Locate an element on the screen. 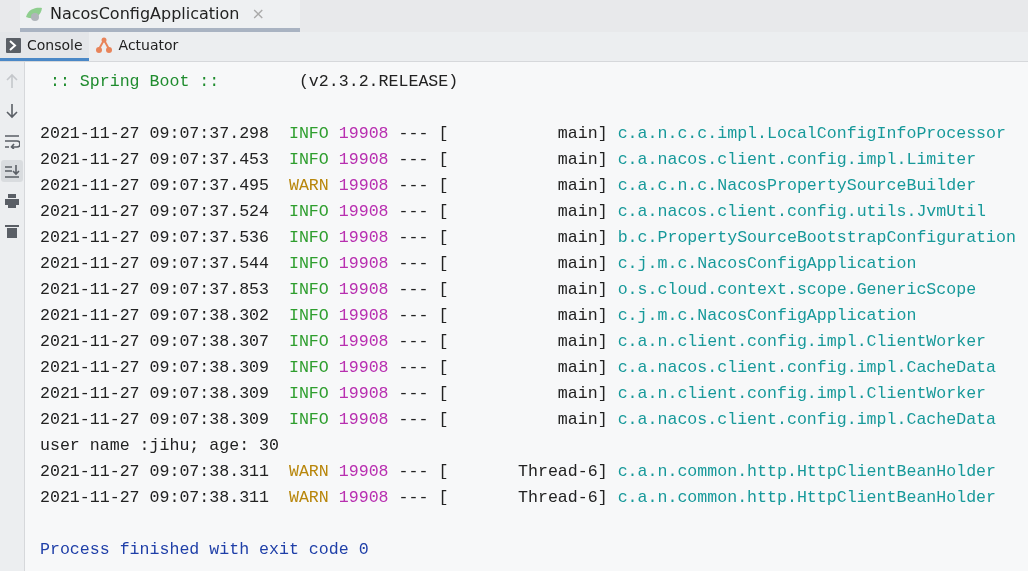 The width and height of the screenshot is (1028, 571). logger-name: o.s.cloud.context.scope.GenericScope is located at coordinates (797, 289).